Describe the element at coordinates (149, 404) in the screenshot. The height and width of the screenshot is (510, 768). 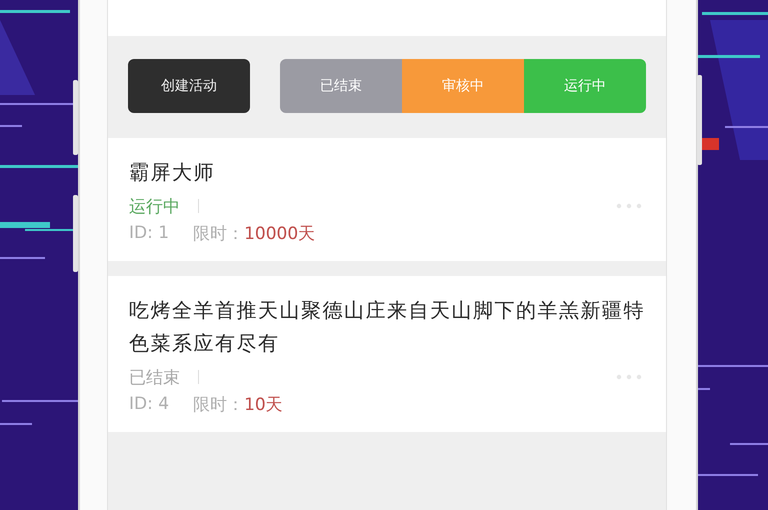
I see `activity-id: ID: 4` at that location.